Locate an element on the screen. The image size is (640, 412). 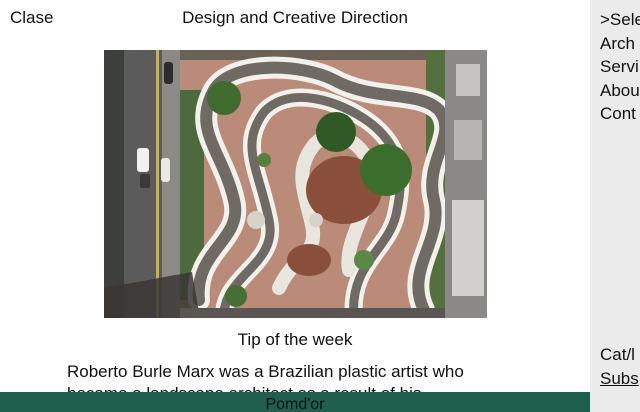
language-switch: Cat/l is located at coordinates (619, 355).